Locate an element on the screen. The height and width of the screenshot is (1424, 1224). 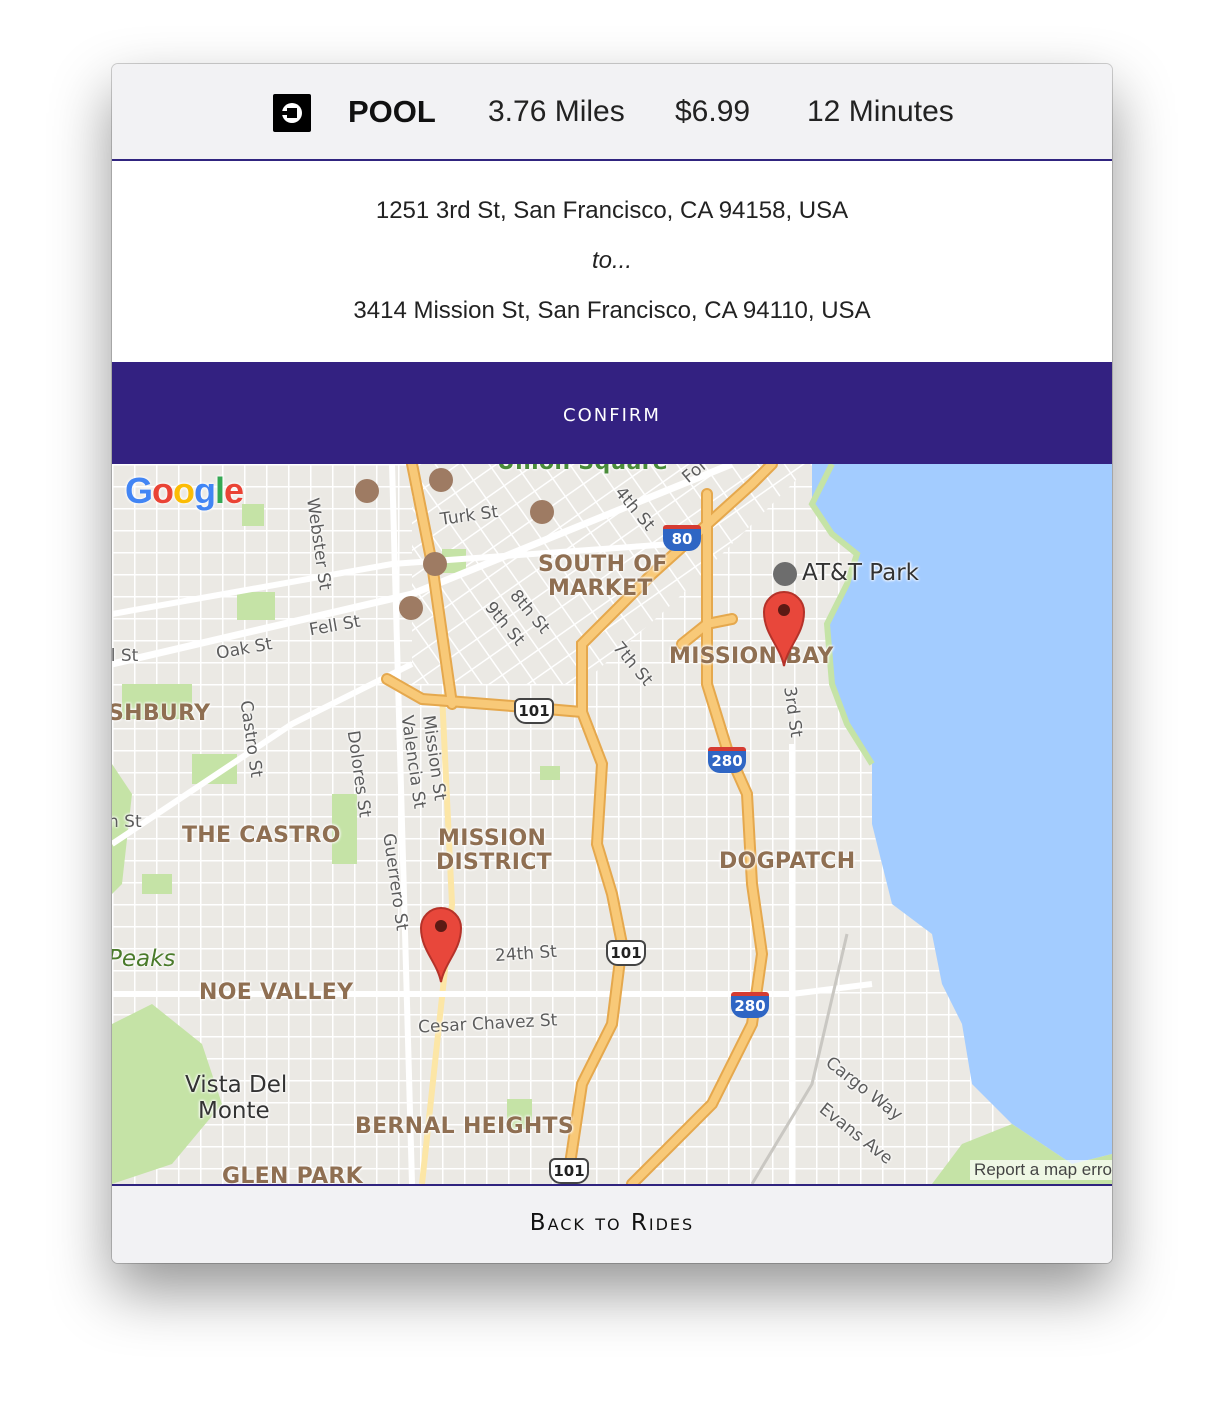
confirm-button: confirm is located at coordinates (612, 413).